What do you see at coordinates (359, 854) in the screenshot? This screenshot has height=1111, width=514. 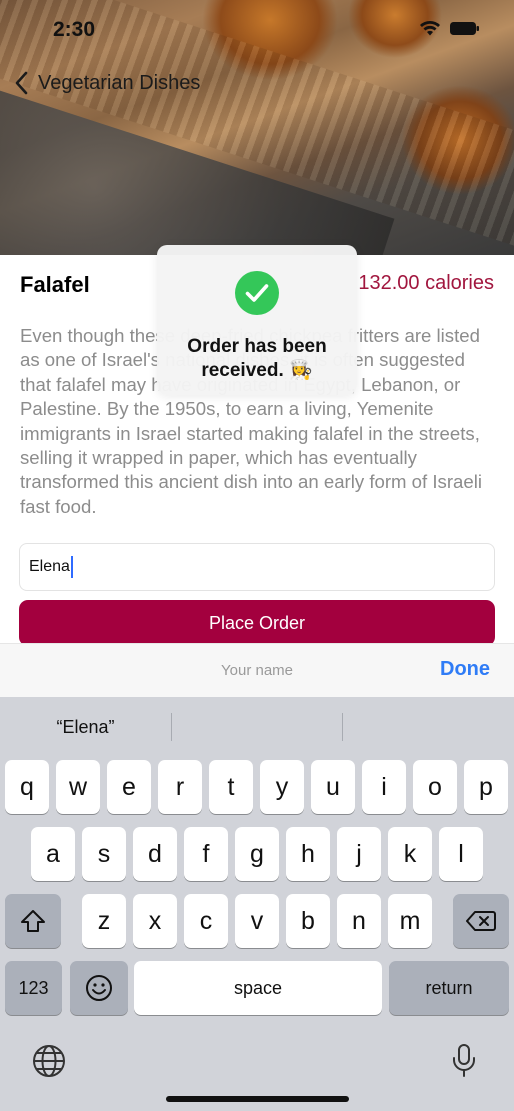 I see `key-j: j` at bounding box center [359, 854].